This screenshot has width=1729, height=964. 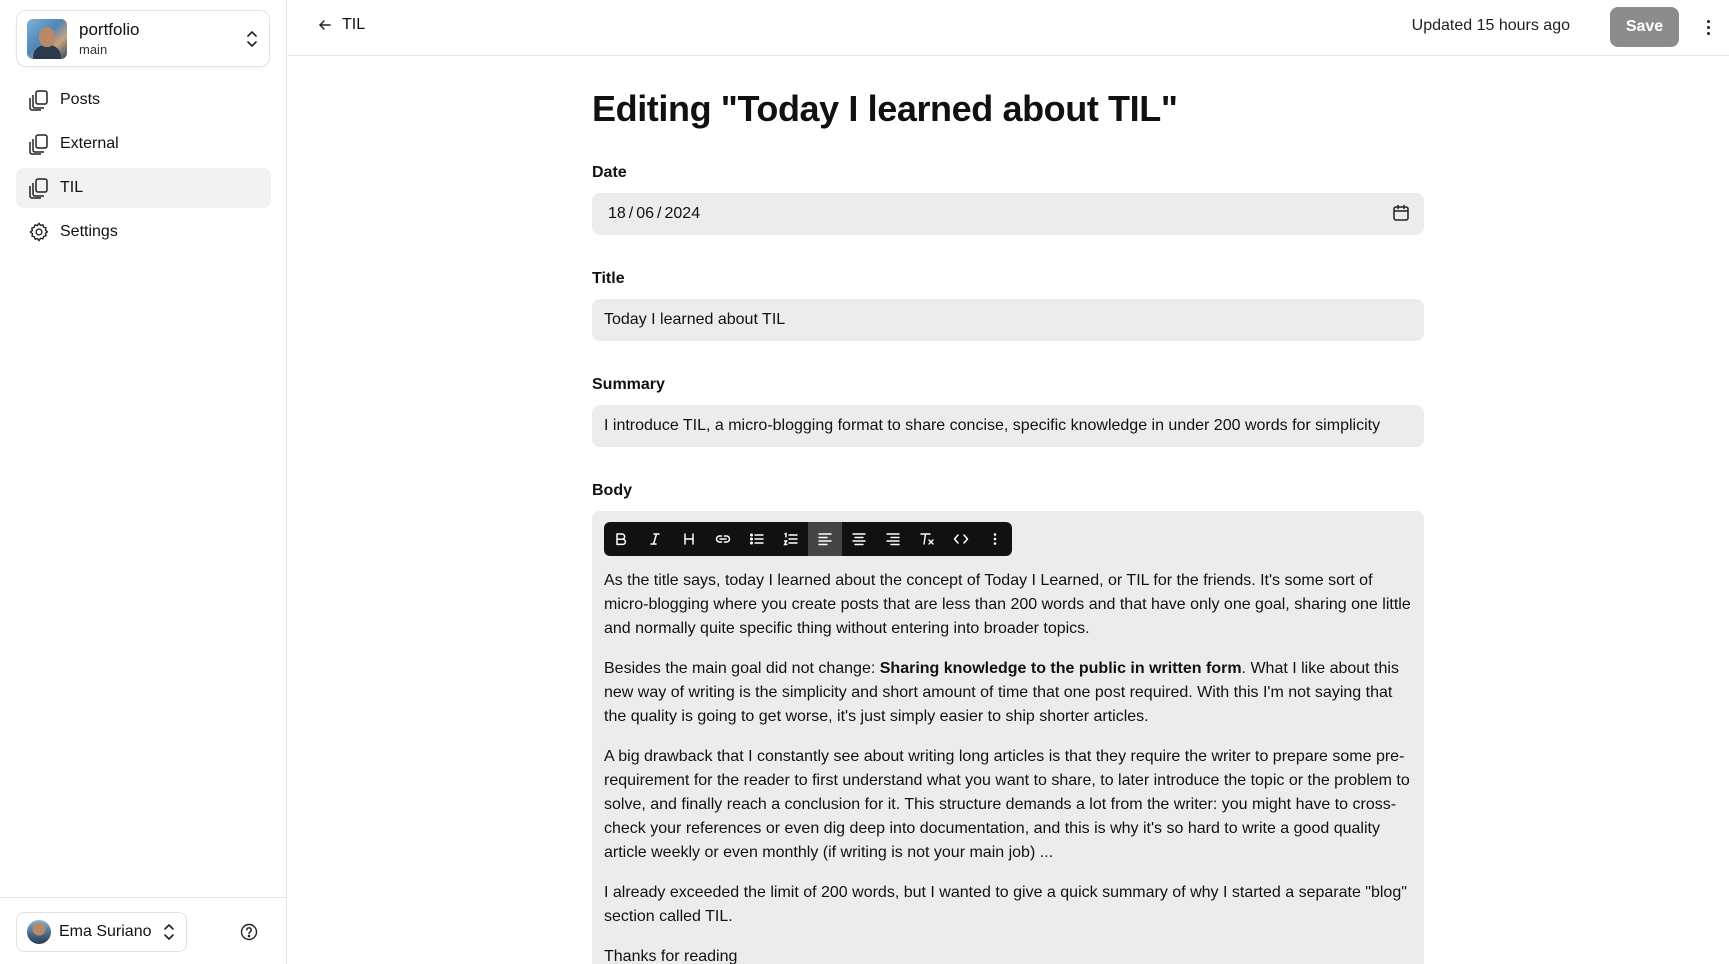 I want to click on back-label: TIL, so click(x=354, y=24).